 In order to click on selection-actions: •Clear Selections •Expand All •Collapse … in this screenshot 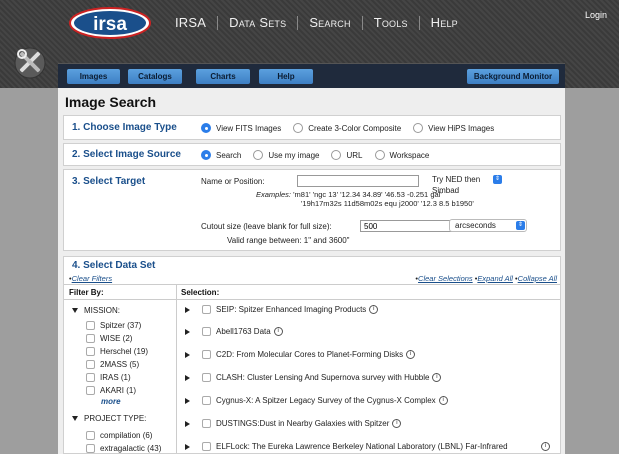, I will do `click(486, 278)`.